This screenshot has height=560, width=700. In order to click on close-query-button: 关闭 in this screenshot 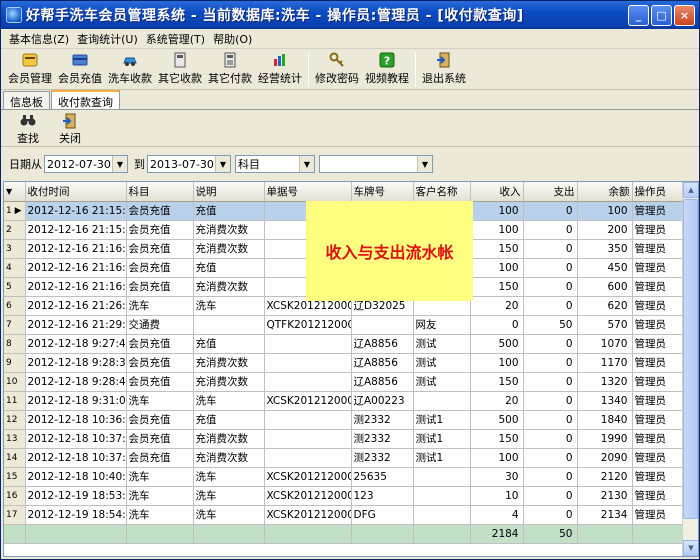, I will do `click(70, 128)`.